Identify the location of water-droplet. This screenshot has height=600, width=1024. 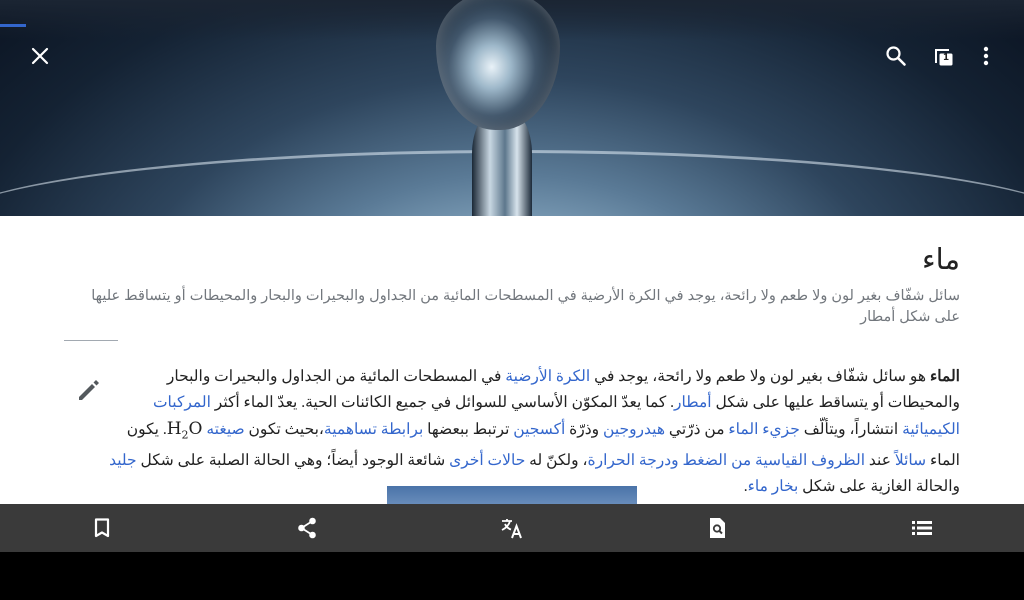
(498, 65).